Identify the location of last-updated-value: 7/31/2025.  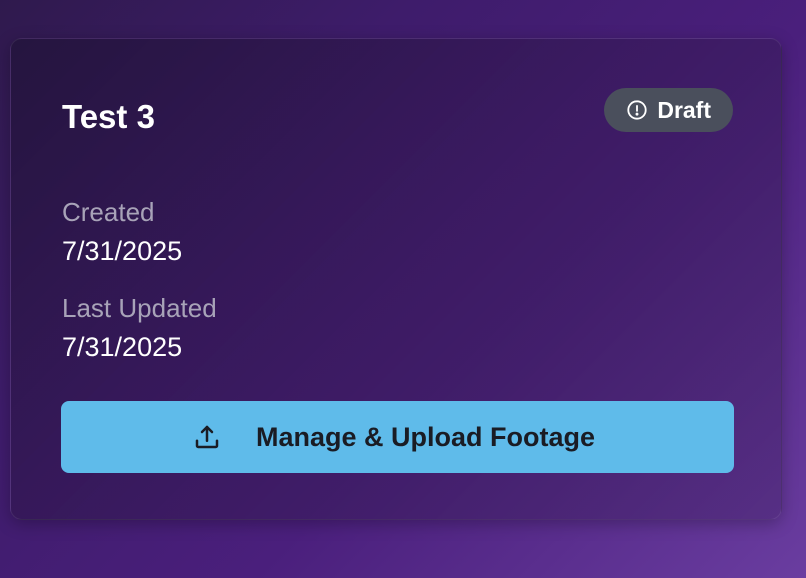
(122, 347).